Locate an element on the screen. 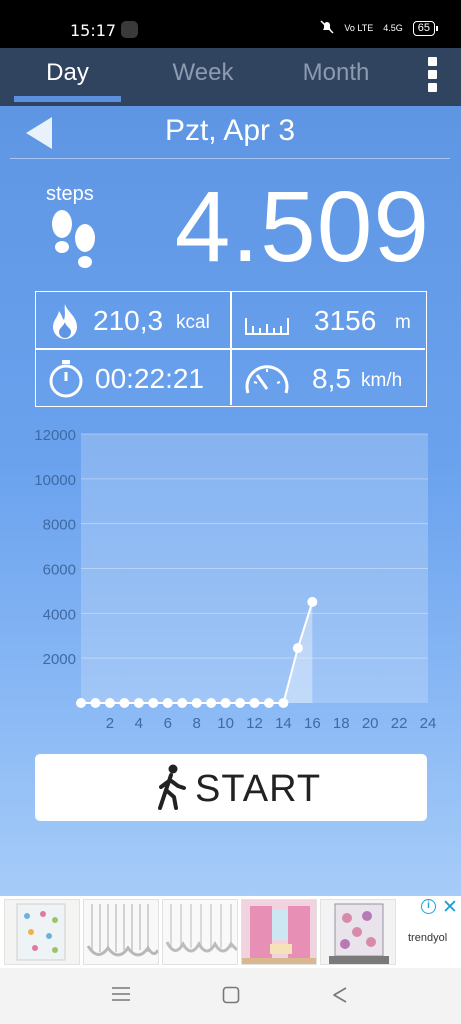  previous-day-icon is located at coordinates (39, 133).